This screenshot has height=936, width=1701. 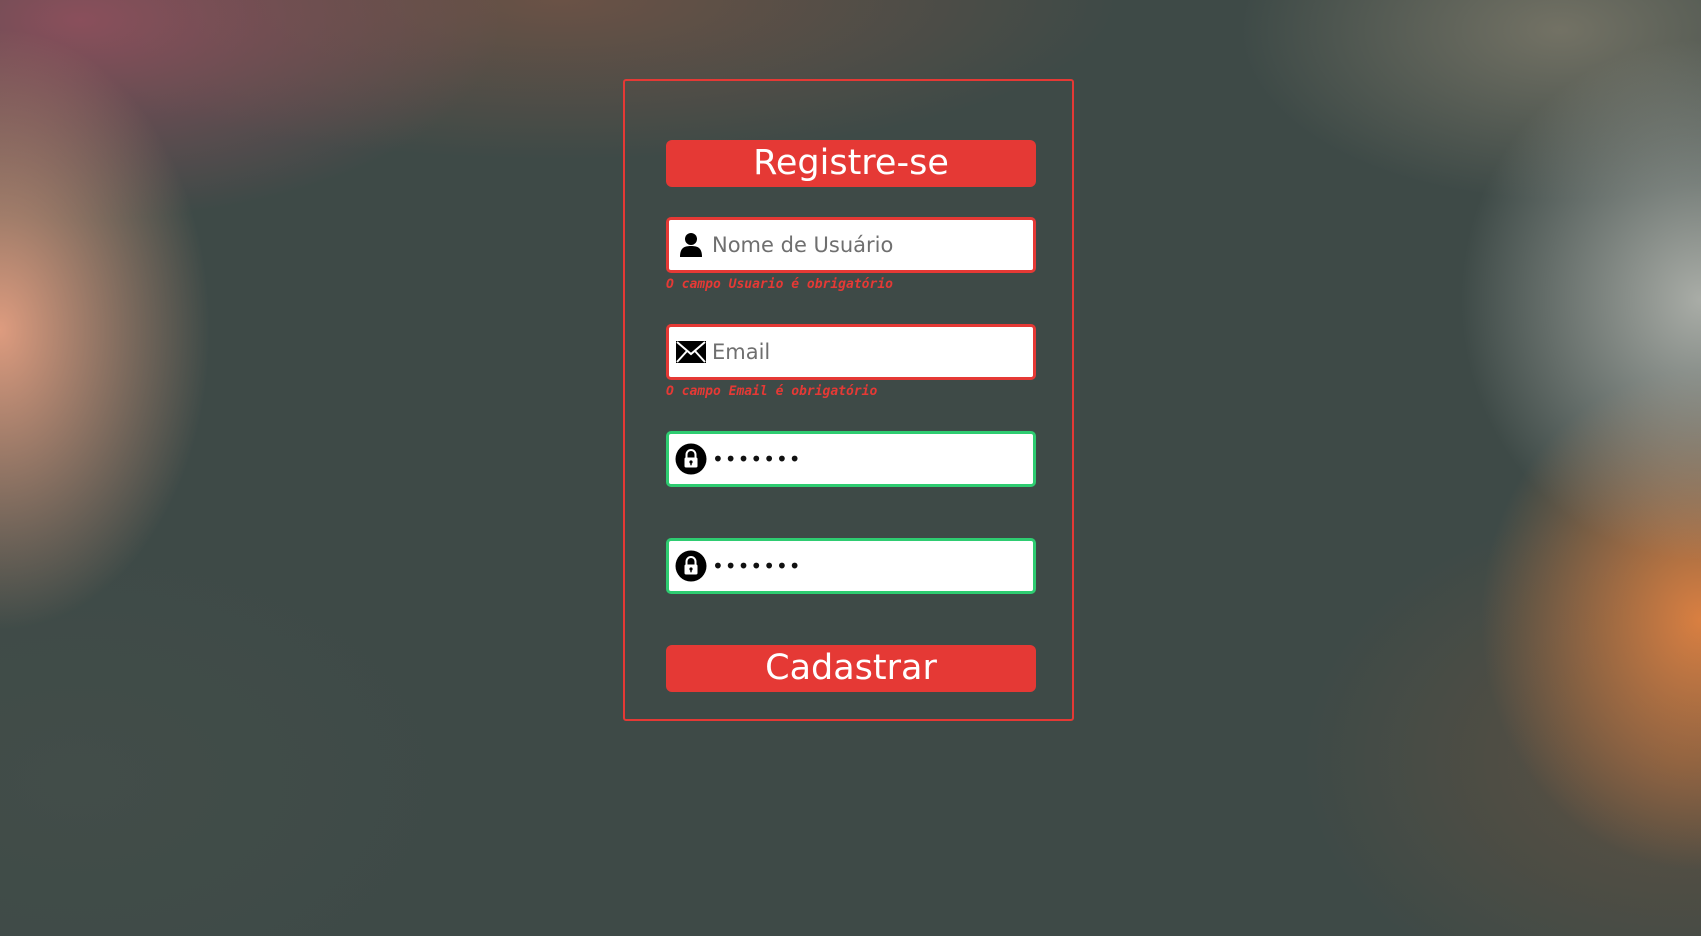 I want to click on password-input, so click(x=872, y=459).